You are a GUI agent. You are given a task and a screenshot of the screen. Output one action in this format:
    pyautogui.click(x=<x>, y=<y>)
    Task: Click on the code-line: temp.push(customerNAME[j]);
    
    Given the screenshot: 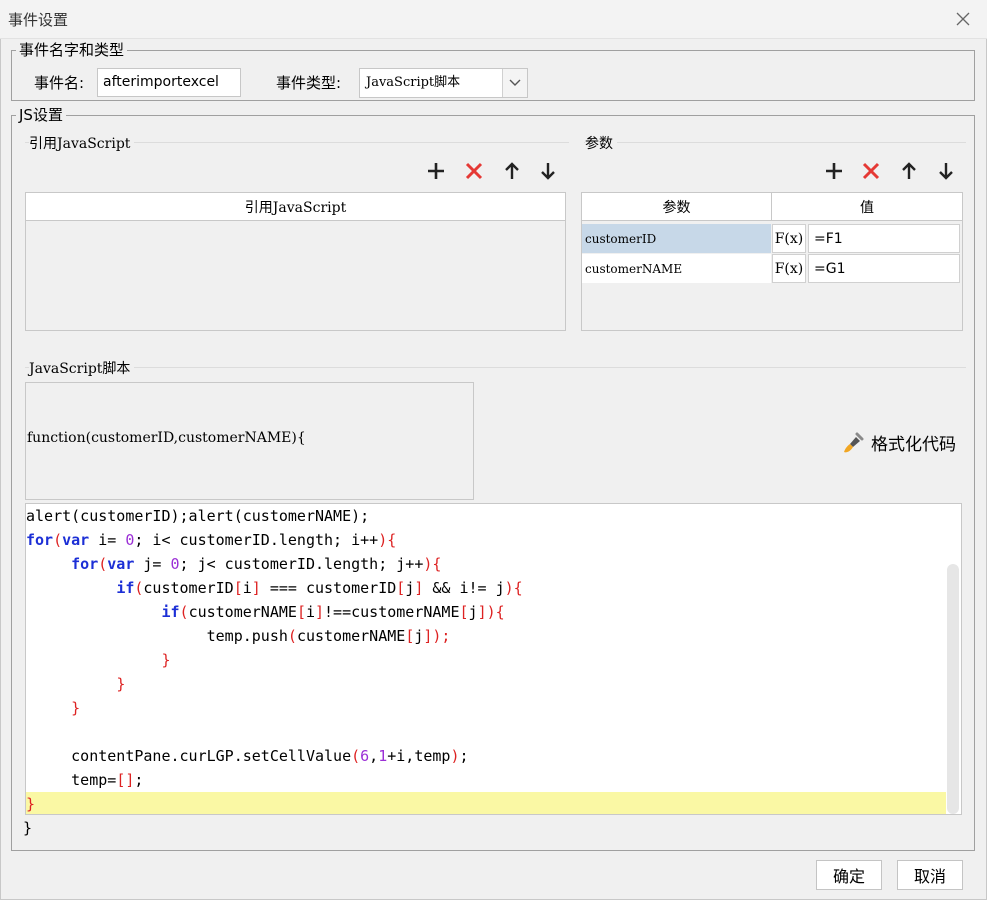 What is the action you would take?
    pyautogui.click(x=238, y=636)
    